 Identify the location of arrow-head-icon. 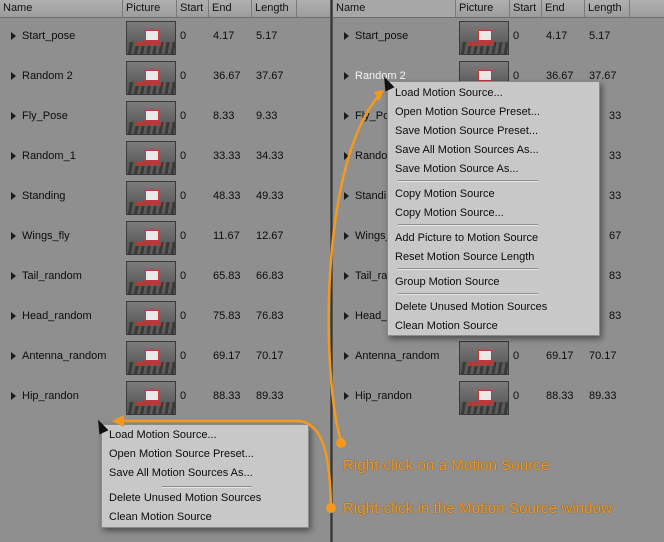
(118, 421).